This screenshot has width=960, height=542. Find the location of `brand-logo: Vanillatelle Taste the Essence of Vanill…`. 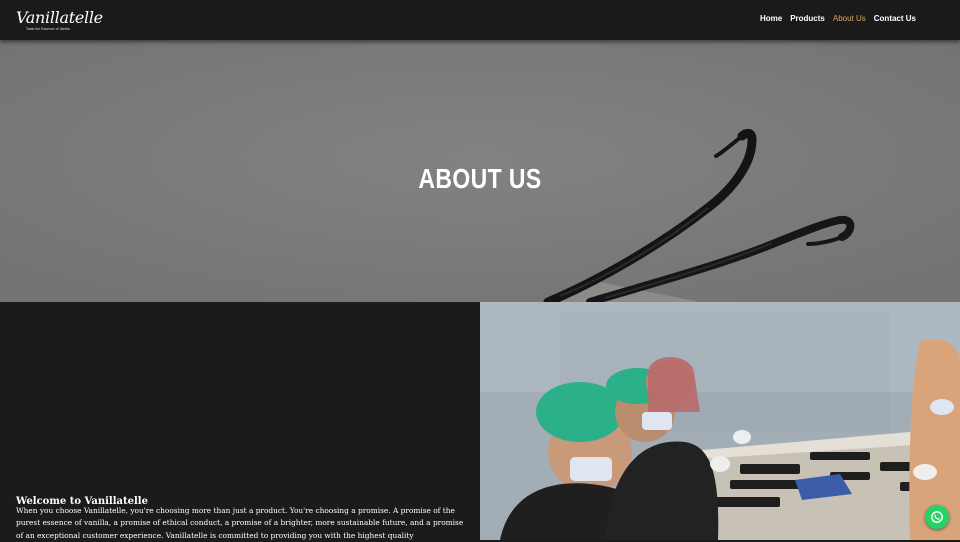

brand-logo: Vanillatelle Taste the Essence of Vanill… is located at coordinates (58, 21).